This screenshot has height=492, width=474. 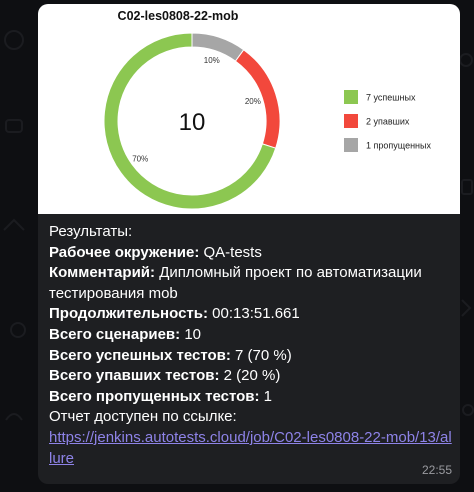 I want to click on duration-line: Продолжительность: 00:13:51.661, so click(x=174, y=314).